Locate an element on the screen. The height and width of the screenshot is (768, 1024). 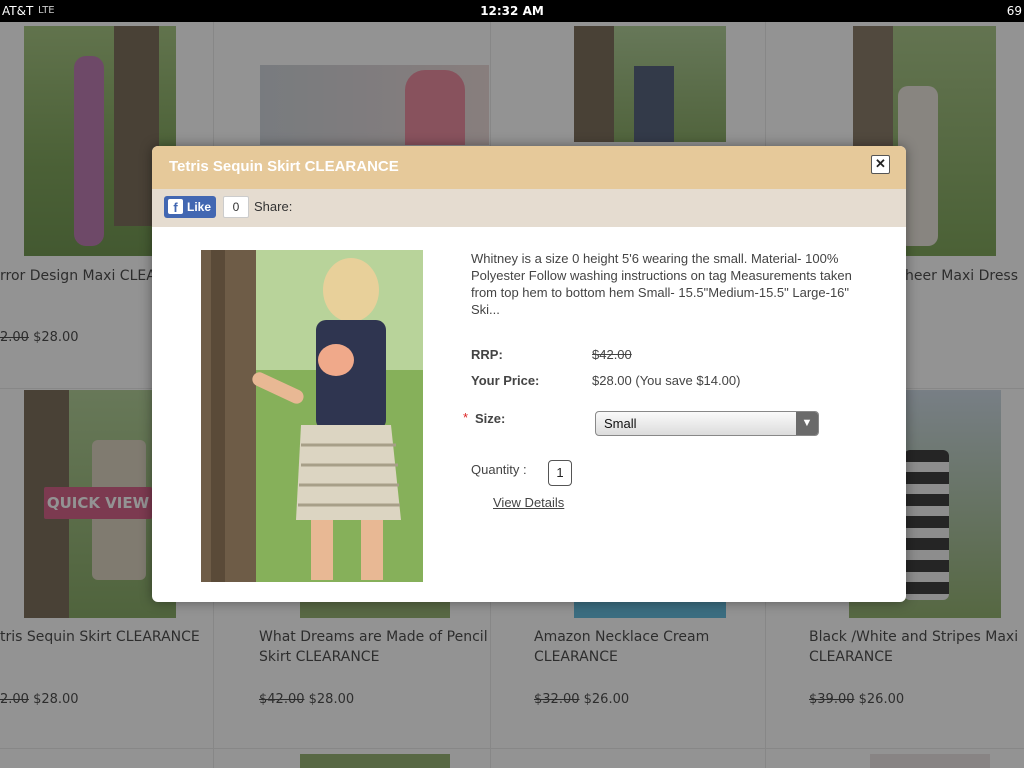
share-label: Share: is located at coordinates (273, 206).